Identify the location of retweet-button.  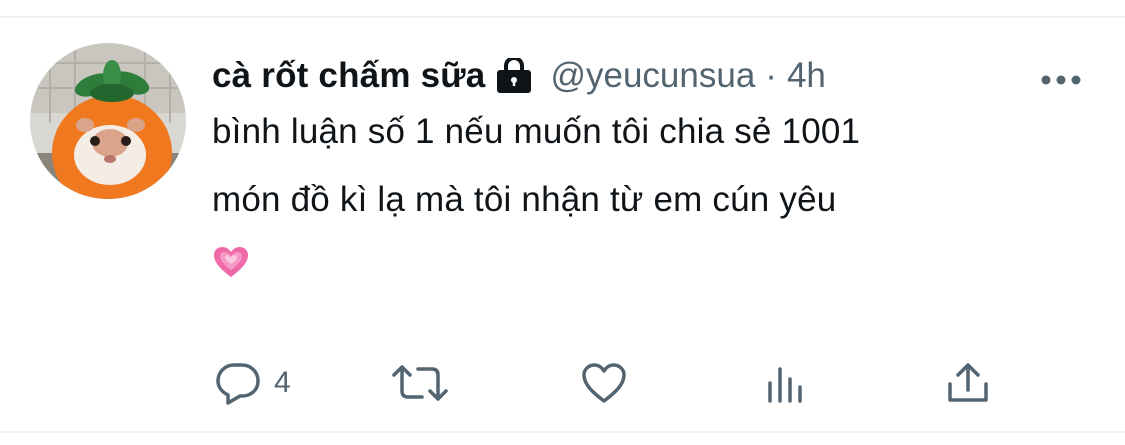
(420, 383).